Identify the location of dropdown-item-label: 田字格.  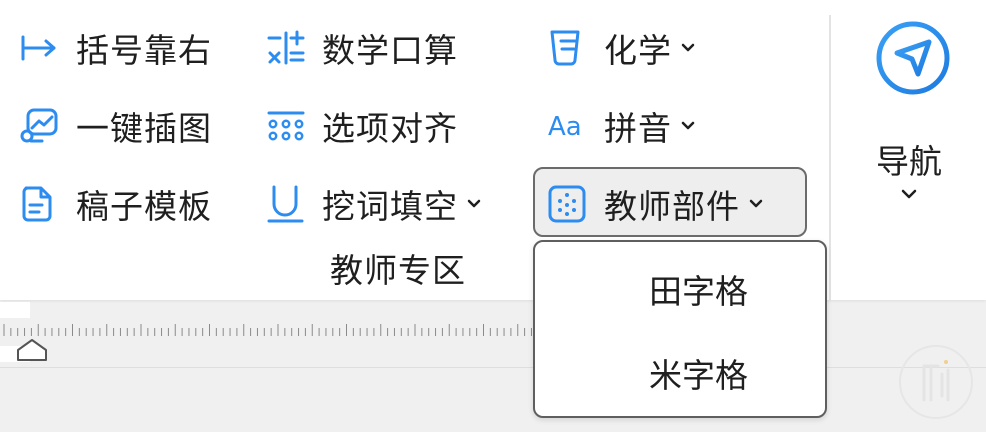
(698, 291).